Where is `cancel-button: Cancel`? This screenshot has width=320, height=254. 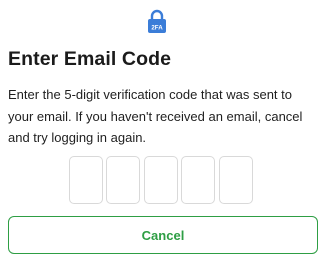 cancel-button: Cancel is located at coordinates (163, 235).